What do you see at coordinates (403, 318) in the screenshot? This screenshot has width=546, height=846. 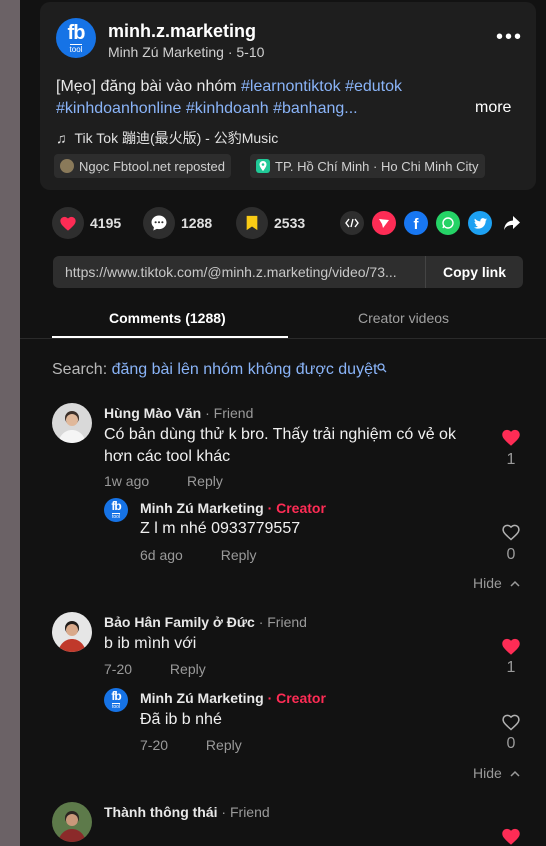 I see `tab-creator-videos: Creator videos` at bounding box center [403, 318].